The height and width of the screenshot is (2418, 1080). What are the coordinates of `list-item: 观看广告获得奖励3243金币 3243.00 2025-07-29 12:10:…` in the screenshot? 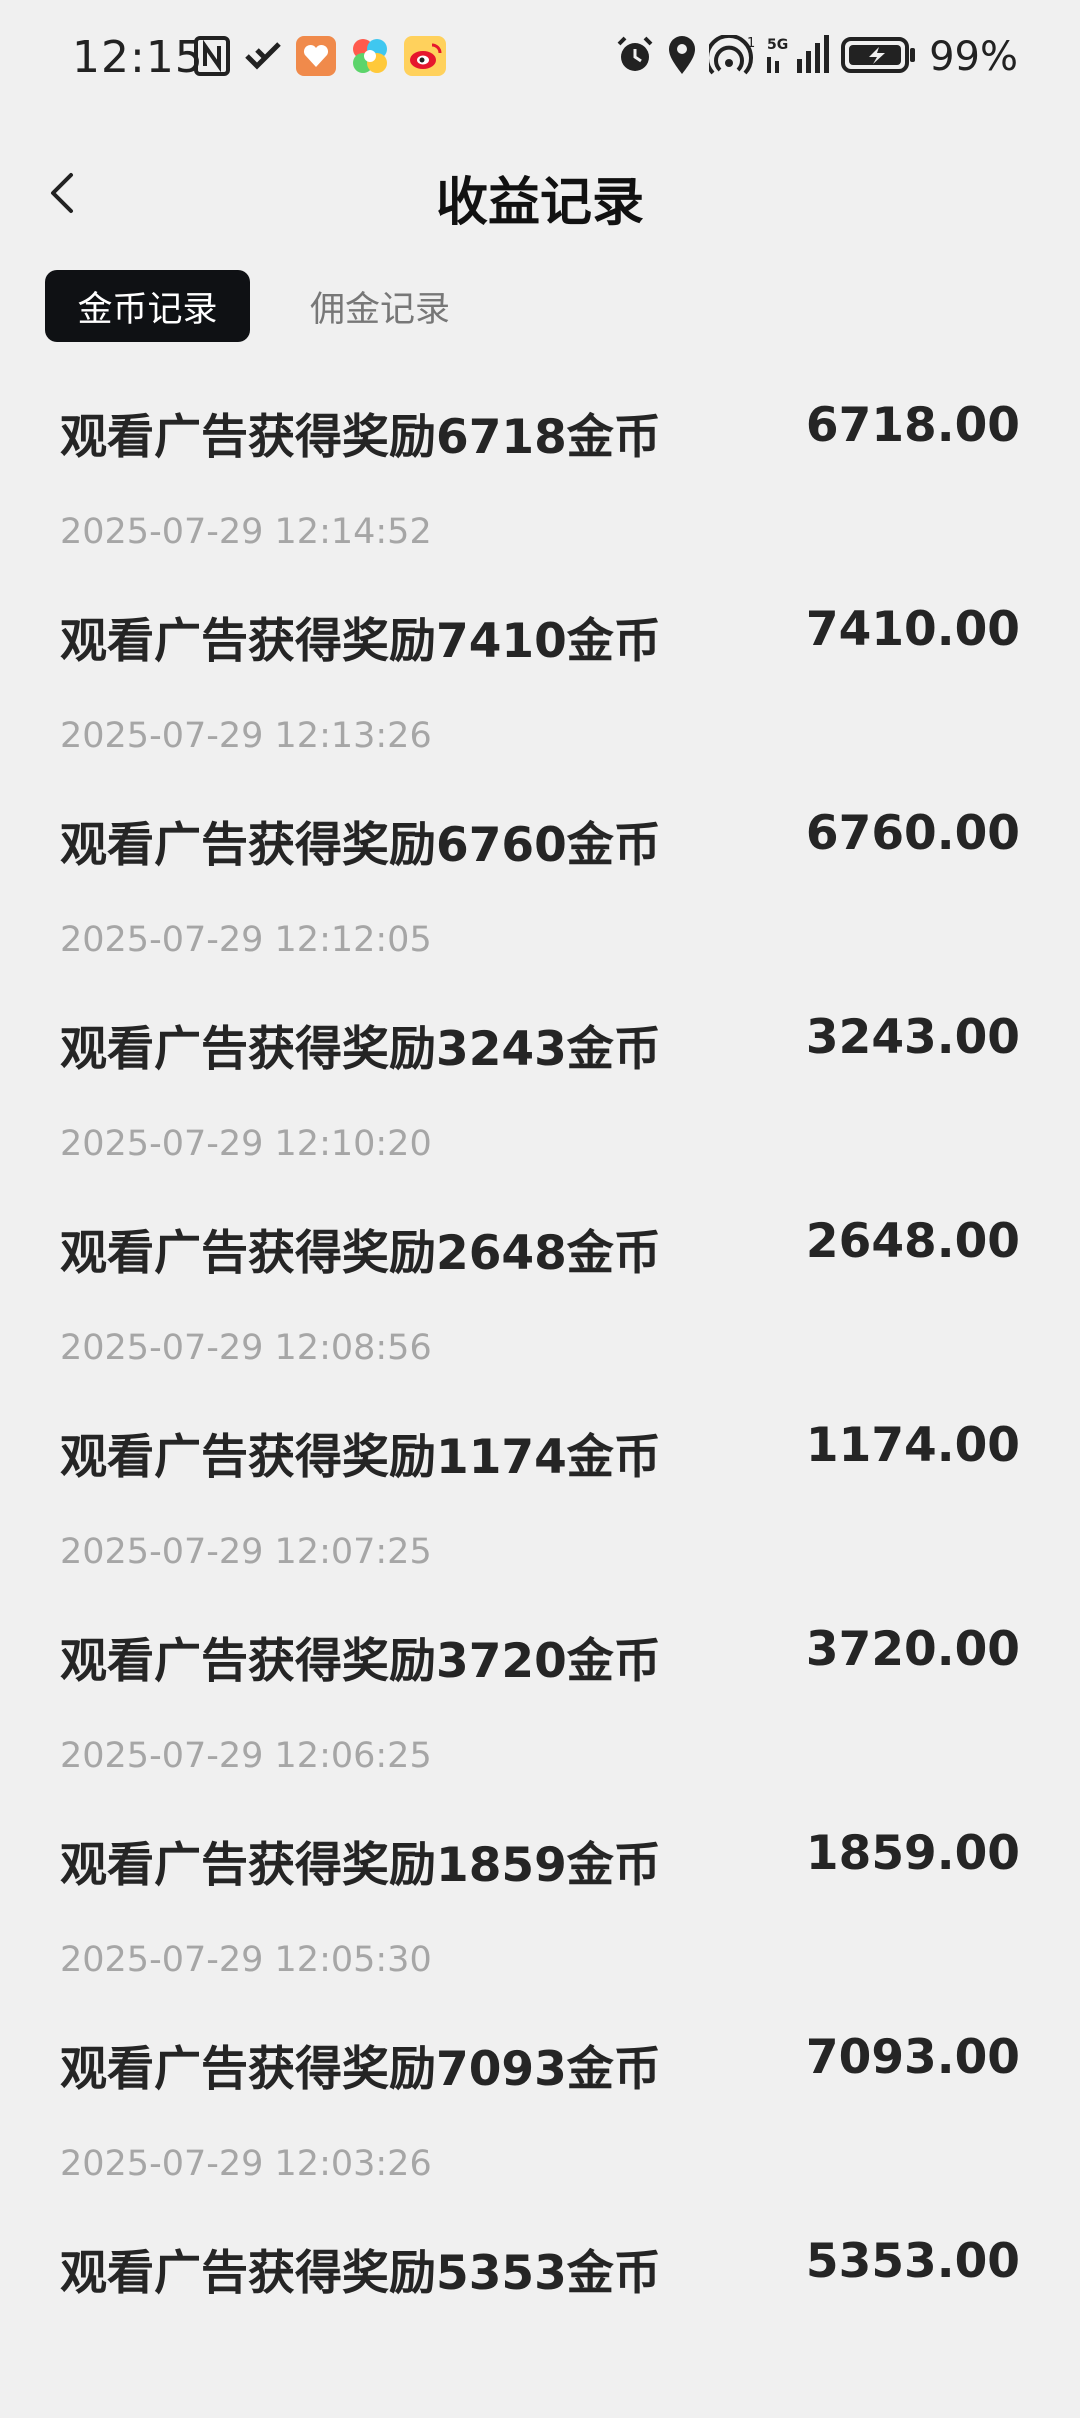 It's located at (540, 1092).